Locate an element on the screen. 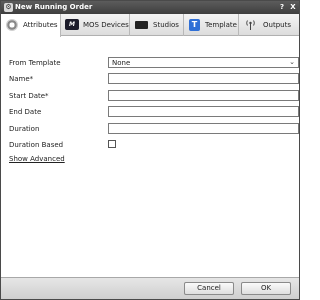 Image resolution: width=320 pixels, height=300 pixels. from-template-select: None ⌄ is located at coordinates (203, 62).